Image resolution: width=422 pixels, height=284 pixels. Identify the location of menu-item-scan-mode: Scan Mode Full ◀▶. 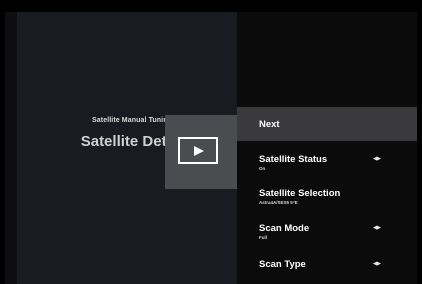
(327, 230).